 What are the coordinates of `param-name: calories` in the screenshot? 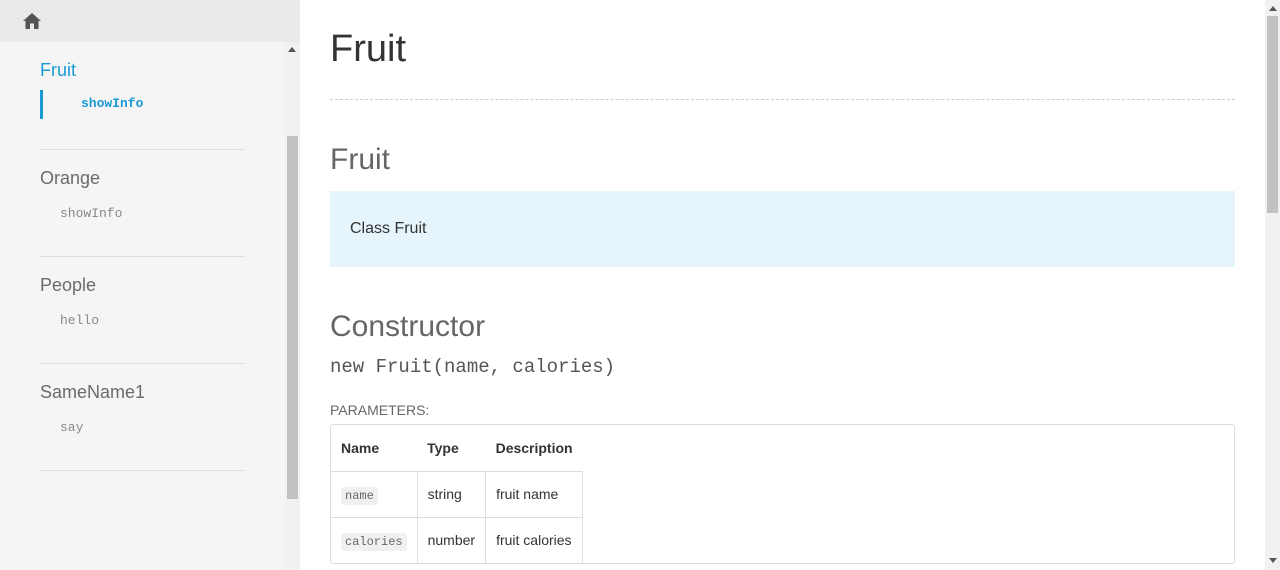 It's located at (374, 541).